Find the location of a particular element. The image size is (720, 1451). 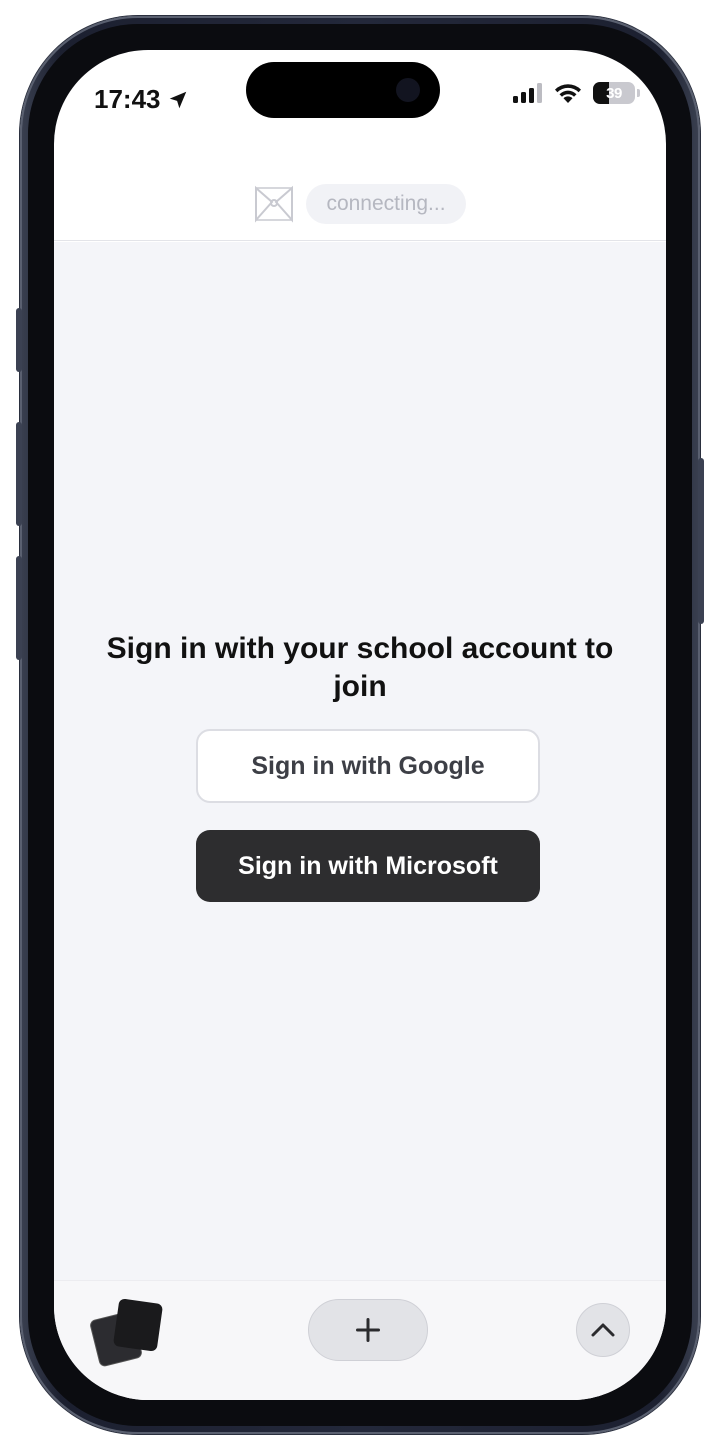

google-signin-button: Sign in with Google is located at coordinates (368, 766).